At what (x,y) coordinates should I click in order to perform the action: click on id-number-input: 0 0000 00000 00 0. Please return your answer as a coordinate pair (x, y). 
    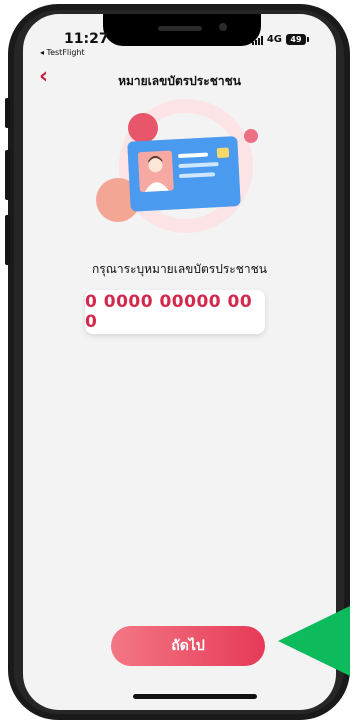
    Looking at the image, I should click on (175, 312).